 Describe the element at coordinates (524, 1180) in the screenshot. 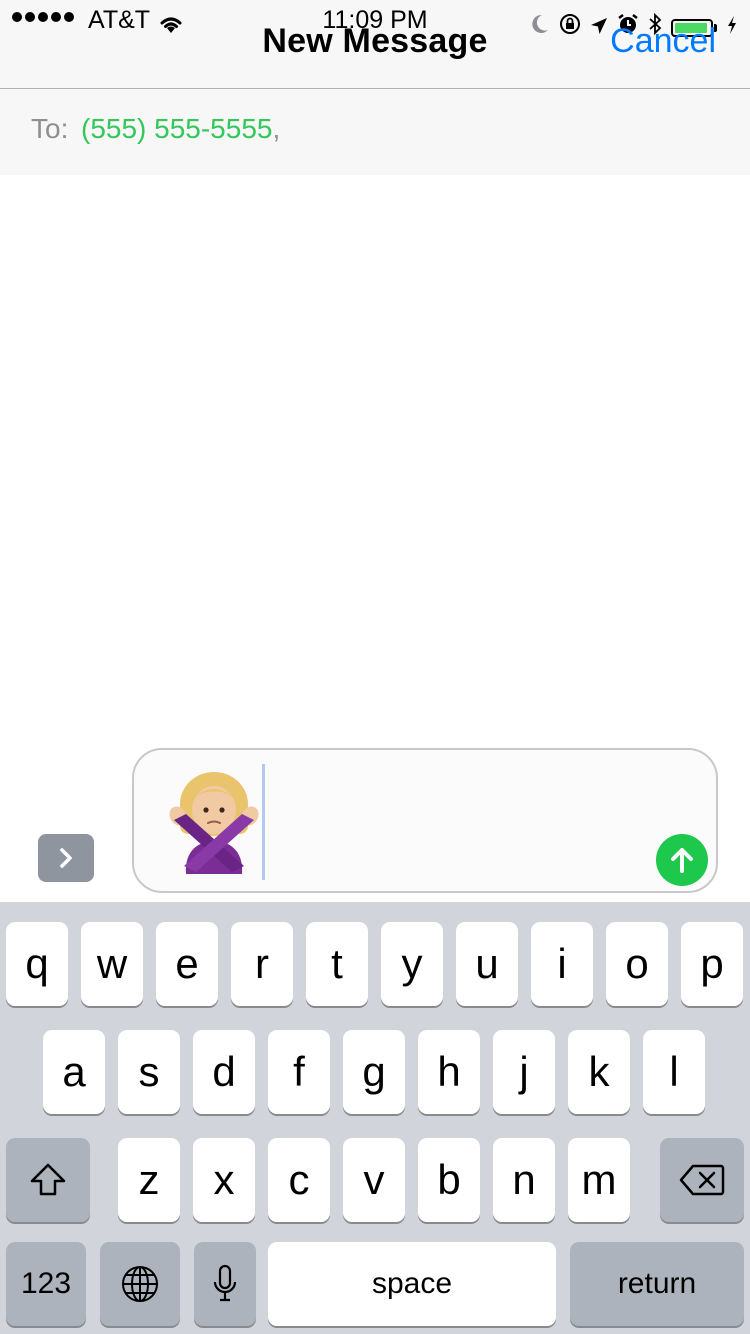

I see `key-n: n` at that location.